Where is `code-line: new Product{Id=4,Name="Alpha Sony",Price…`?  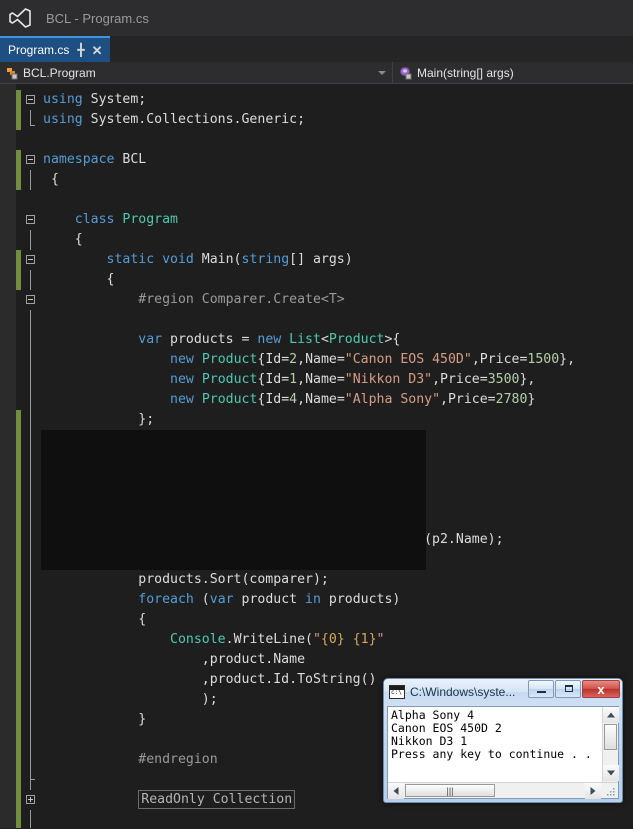
code-line: new Product{Id=4,Name="Alpha Sony",Price… is located at coordinates (337, 400).